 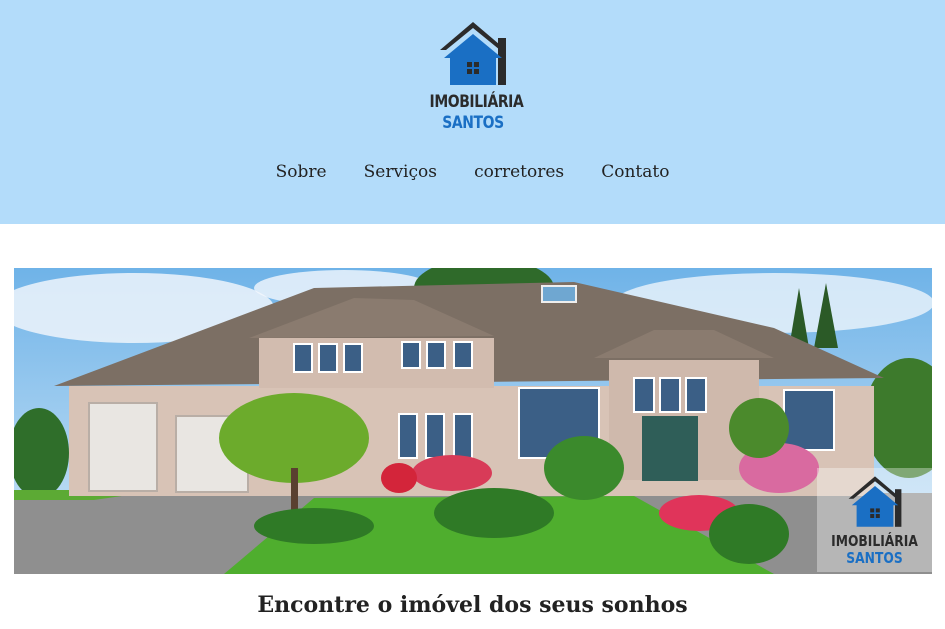 What do you see at coordinates (874, 541) in the screenshot?
I see `watermark-text-line1: IMOBILIÁRIA` at bounding box center [874, 541].